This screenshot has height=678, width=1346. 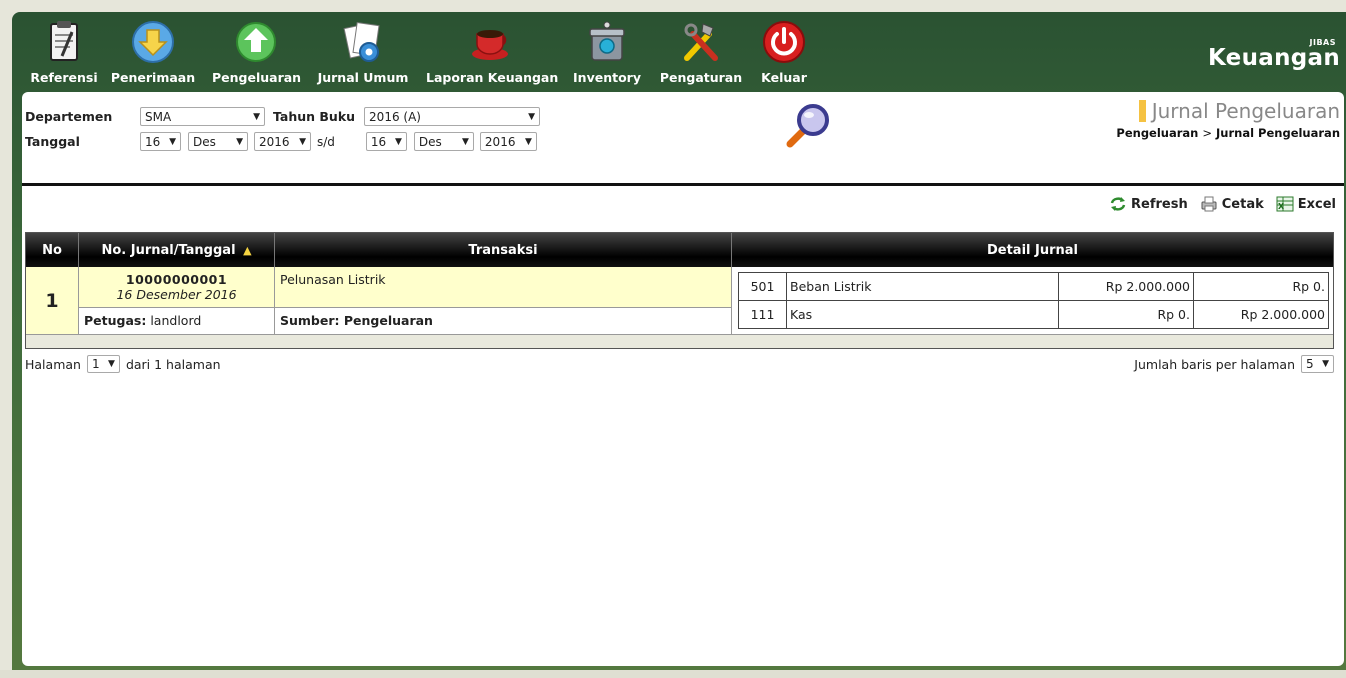 I want to click on toolbar-referensi-button: Referensi, so click(x=64, y=55).